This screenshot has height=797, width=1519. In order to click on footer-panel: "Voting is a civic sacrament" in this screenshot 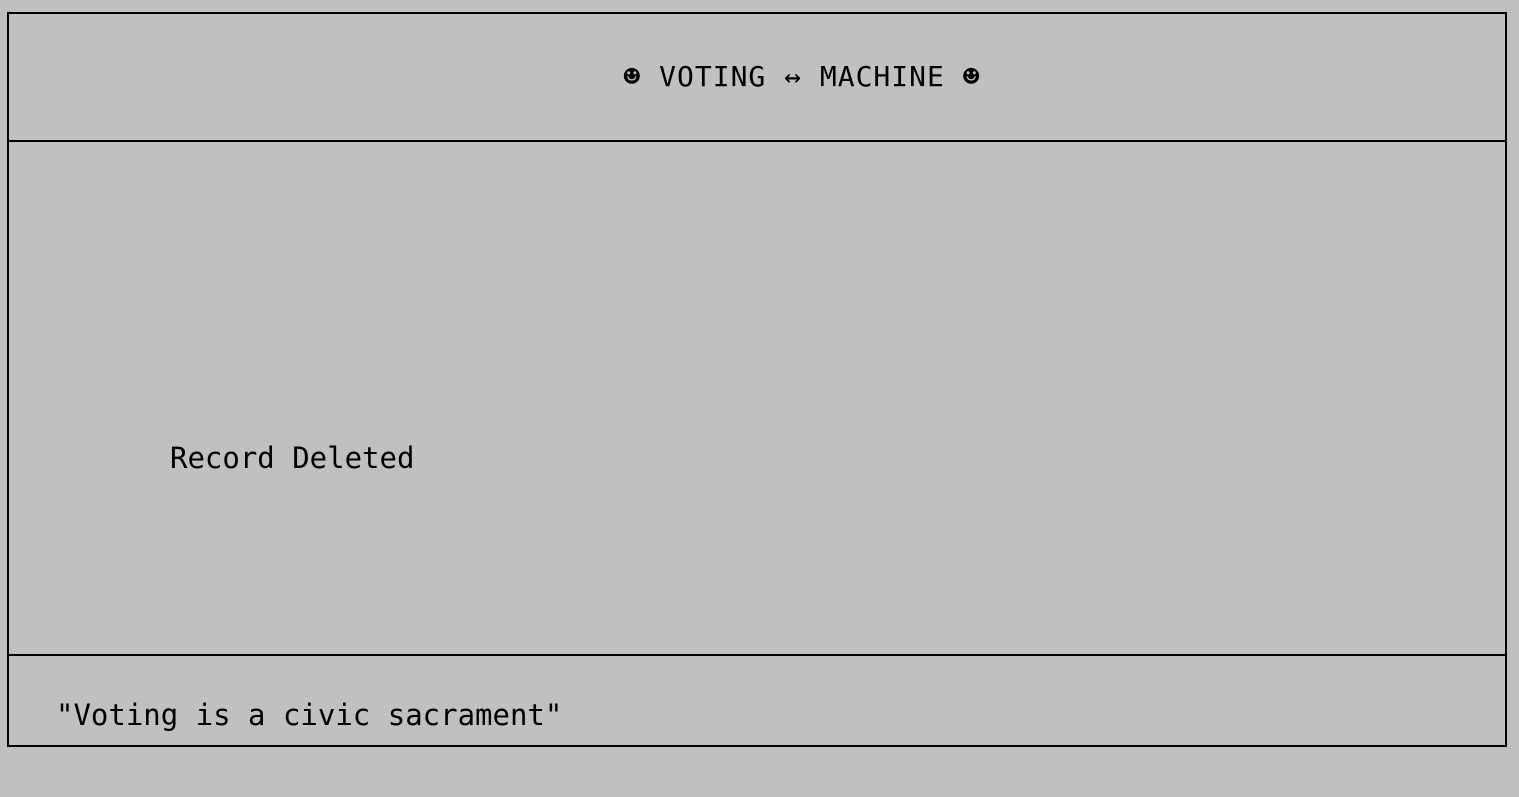, I will do `click(757, 699)`.